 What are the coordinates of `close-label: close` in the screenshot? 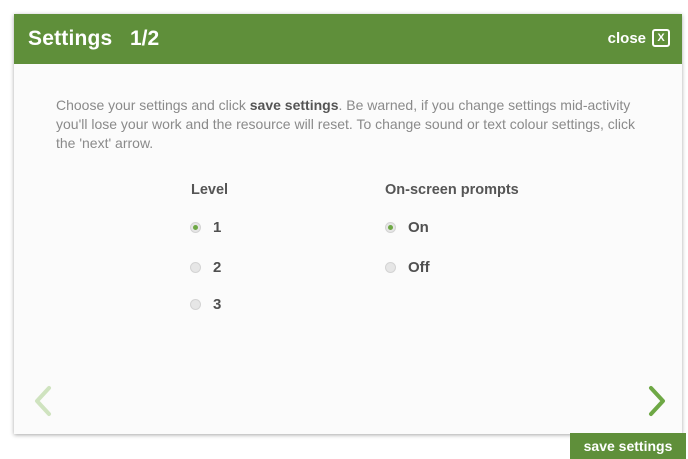 It's located at (626, 38).